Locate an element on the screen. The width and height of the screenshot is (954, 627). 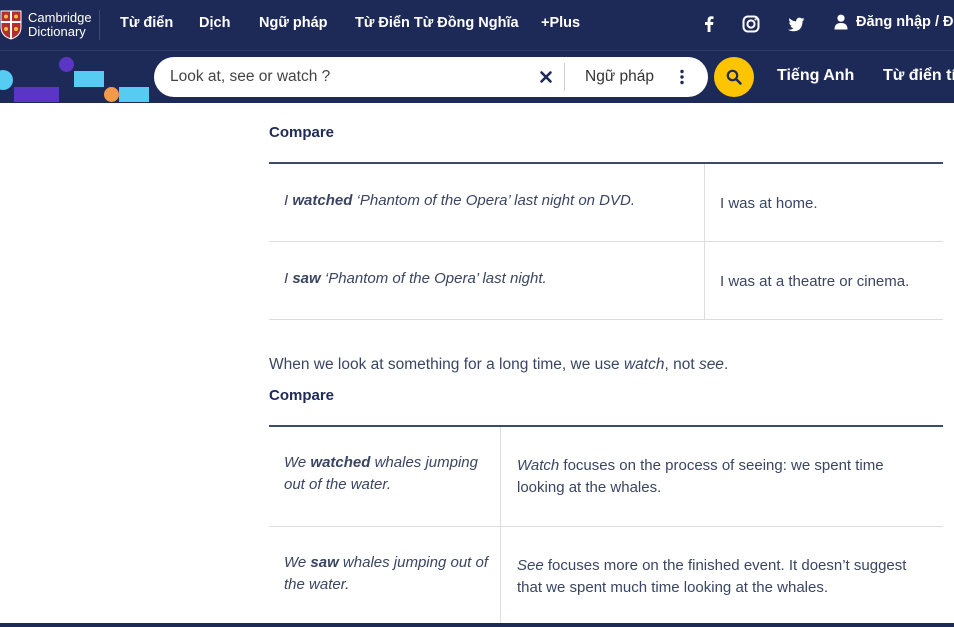
deco-cyan-circle is located at coordinates (6, 80).